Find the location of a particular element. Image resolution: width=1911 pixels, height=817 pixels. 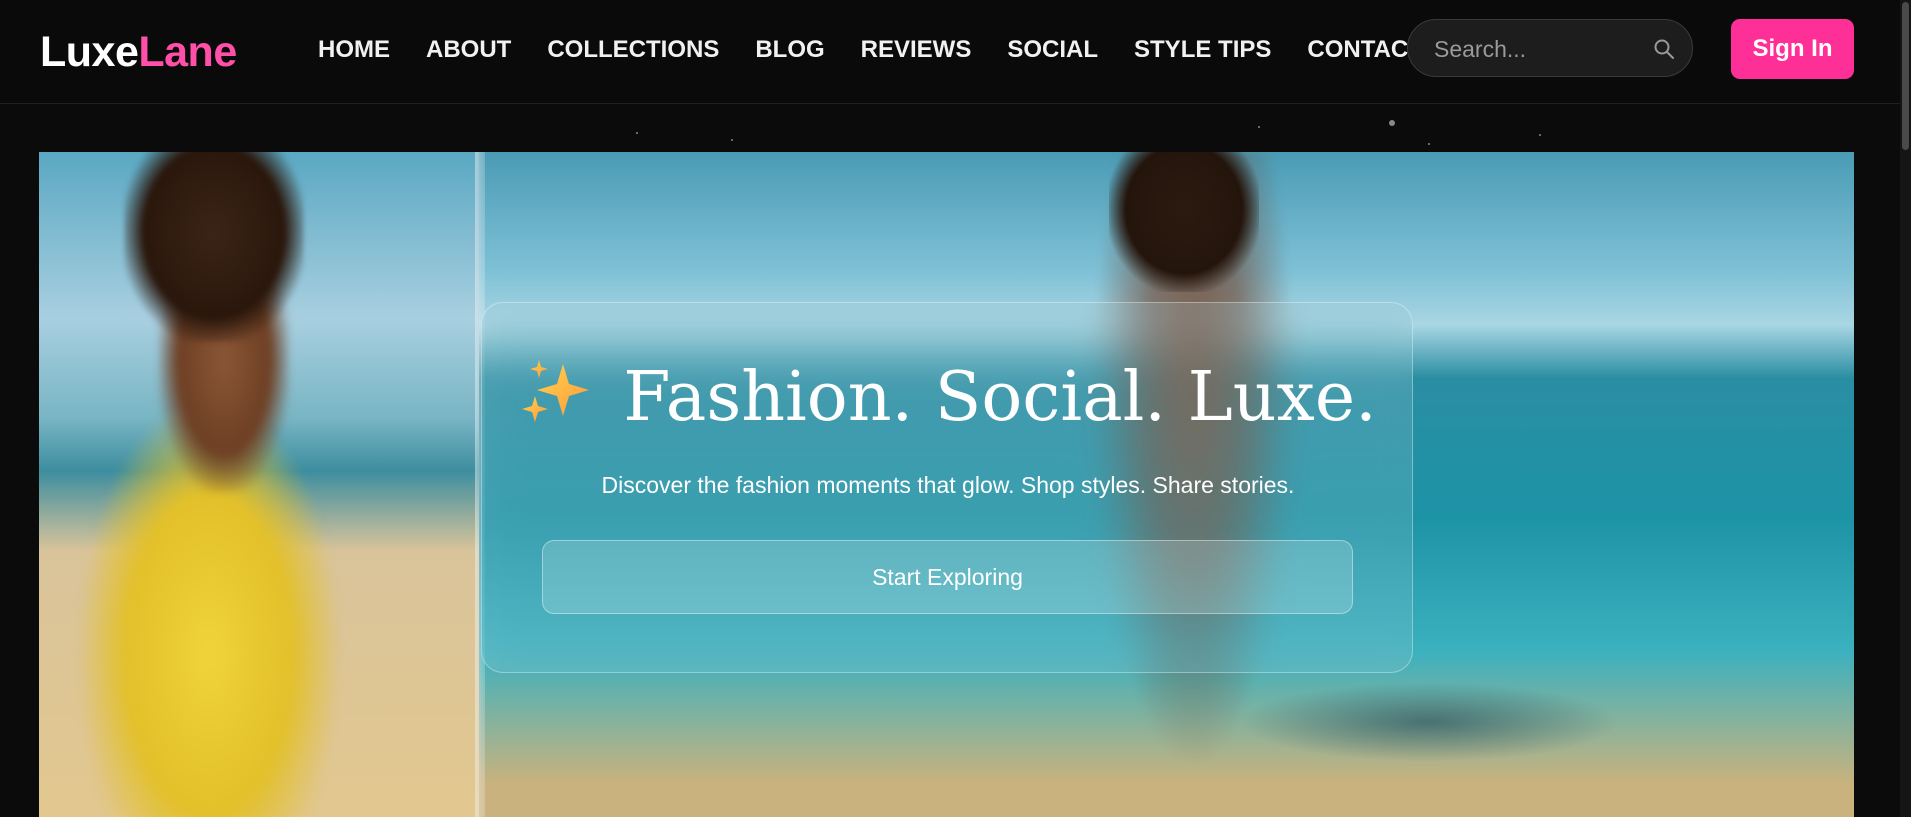

brand-logo-part1: Luxe is located at coordinates (89, 52).